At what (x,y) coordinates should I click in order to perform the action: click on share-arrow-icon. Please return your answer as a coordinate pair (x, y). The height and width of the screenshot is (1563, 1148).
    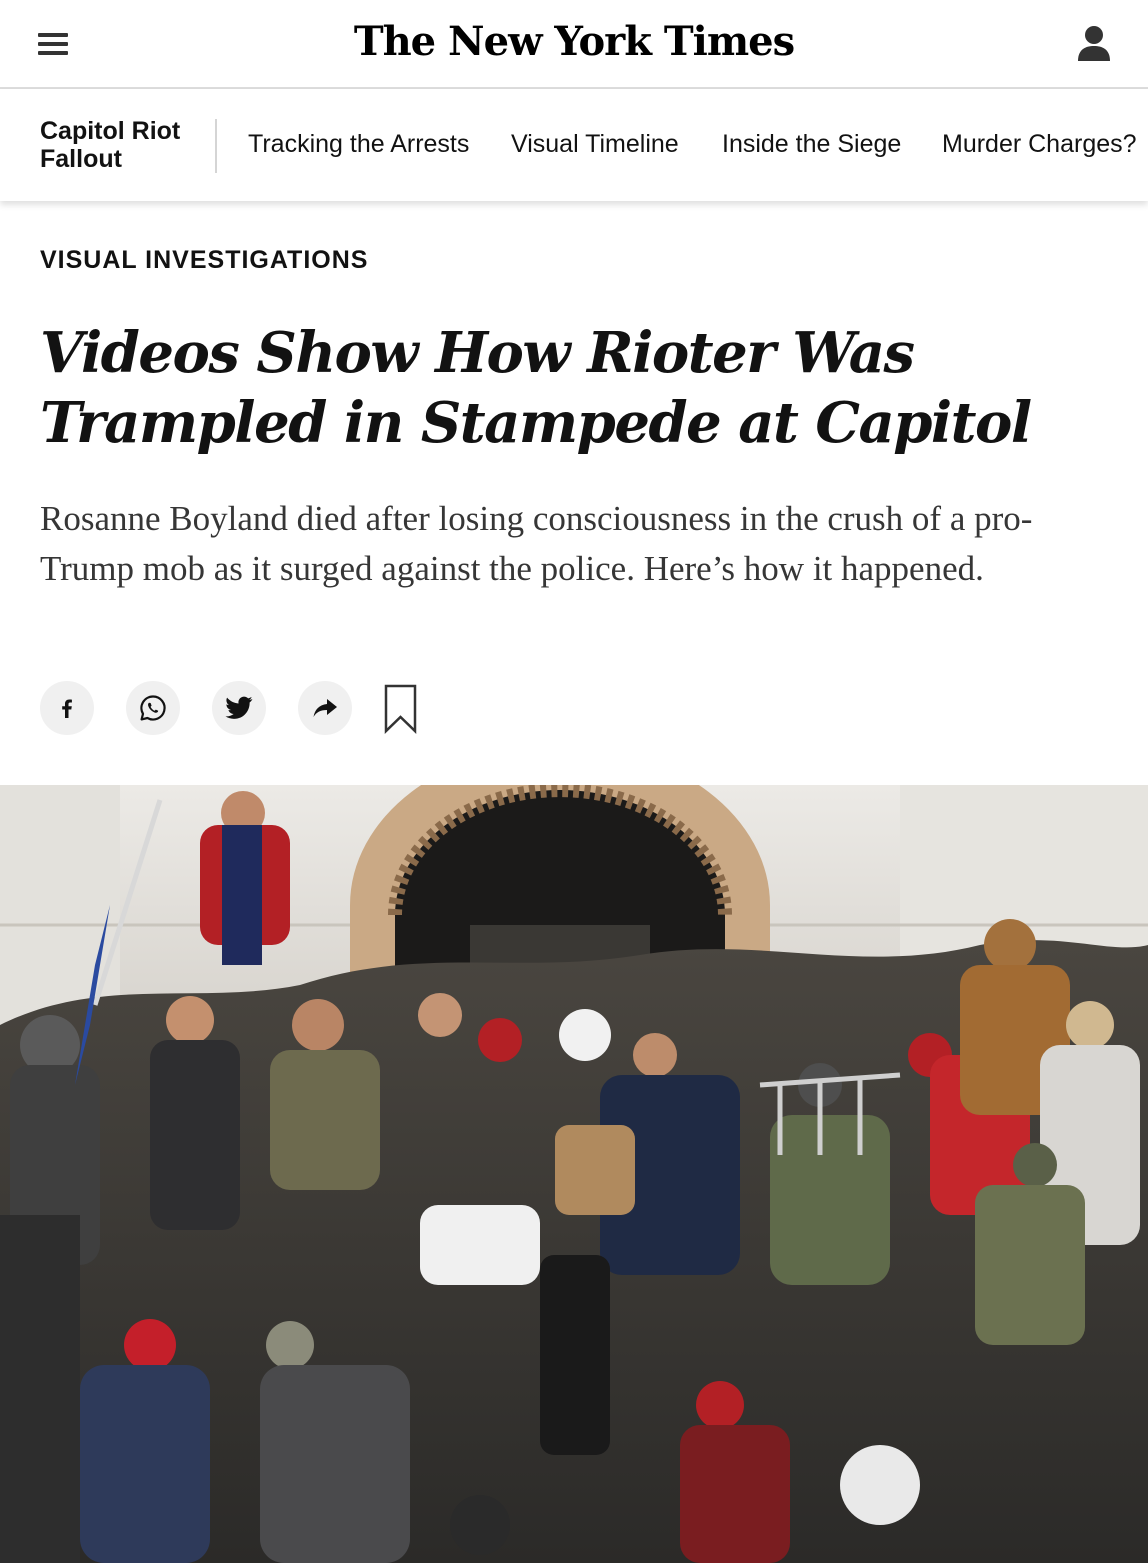
    Looking at the image, I should click on (325, 708).